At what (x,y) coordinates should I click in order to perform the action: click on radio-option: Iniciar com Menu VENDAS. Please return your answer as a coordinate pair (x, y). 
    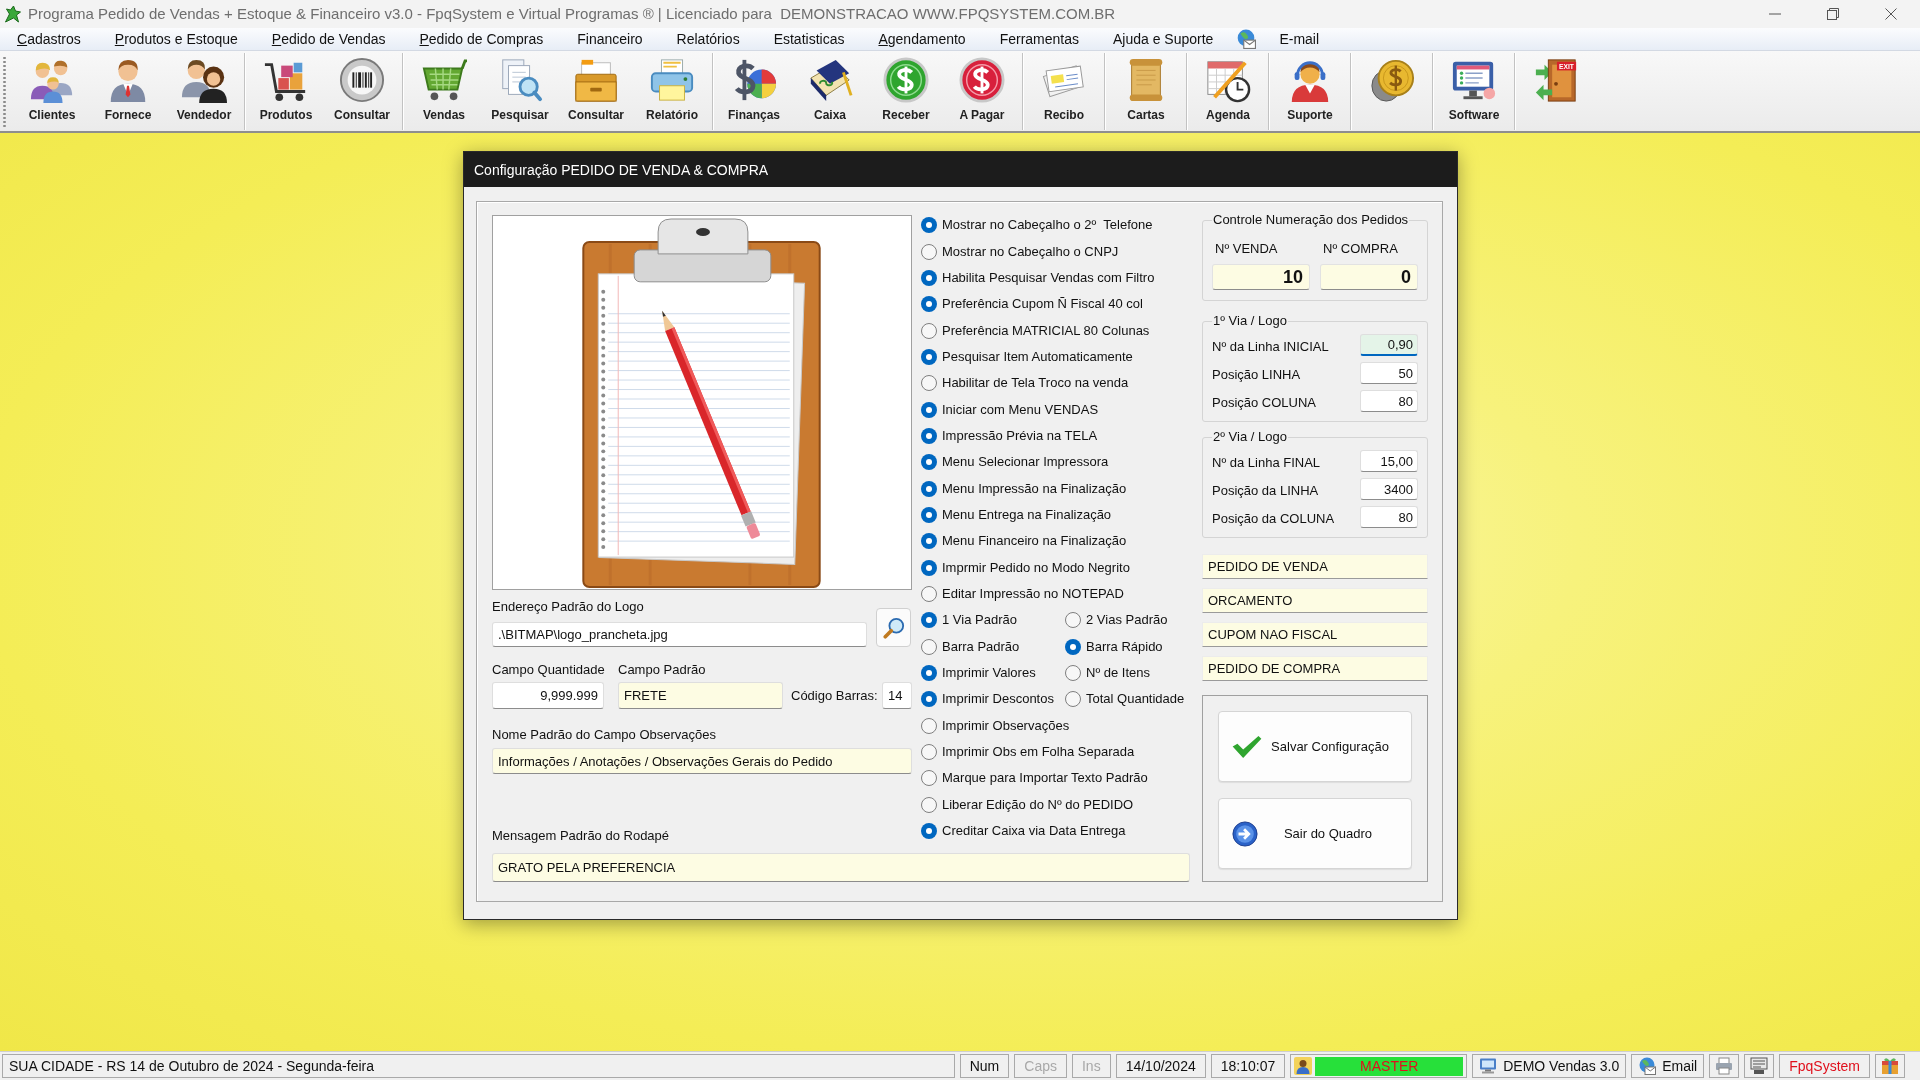
    Looking at the image, I should click on (1010, 409).